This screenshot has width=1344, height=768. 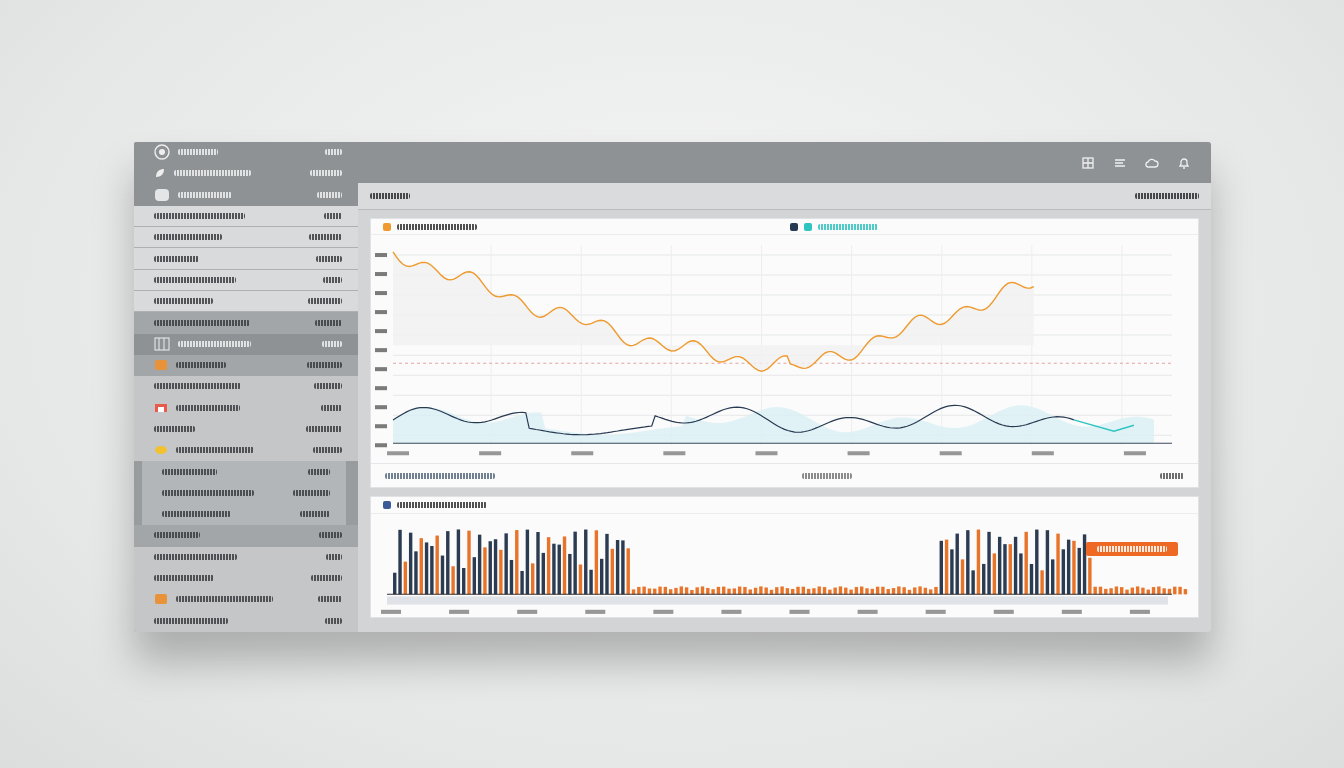 What do you see at coordinates (161, 194) in the screenshot?
I see `app-icon` at bounding box center [161, 194].